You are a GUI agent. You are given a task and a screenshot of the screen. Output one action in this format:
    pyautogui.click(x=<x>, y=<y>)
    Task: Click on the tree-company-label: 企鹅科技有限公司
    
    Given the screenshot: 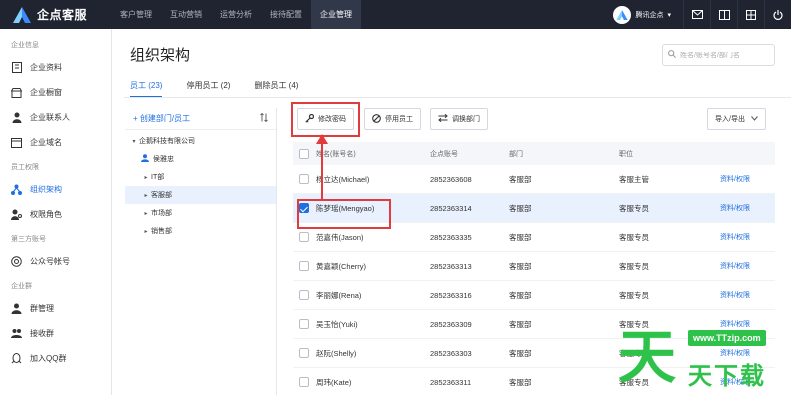 What is the action you would take?
    pyautogui.click(x=167, y=141)
    